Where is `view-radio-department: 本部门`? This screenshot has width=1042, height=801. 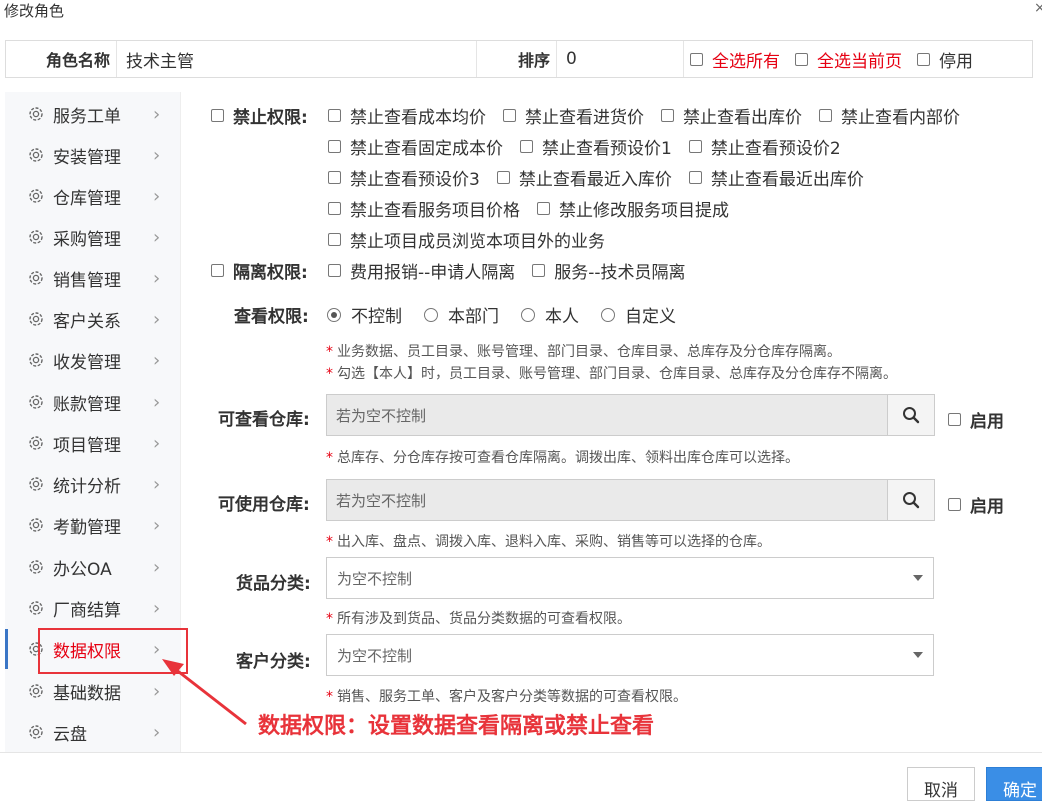
view-radio-department: 本部门 is located at coordinates (461, 314).